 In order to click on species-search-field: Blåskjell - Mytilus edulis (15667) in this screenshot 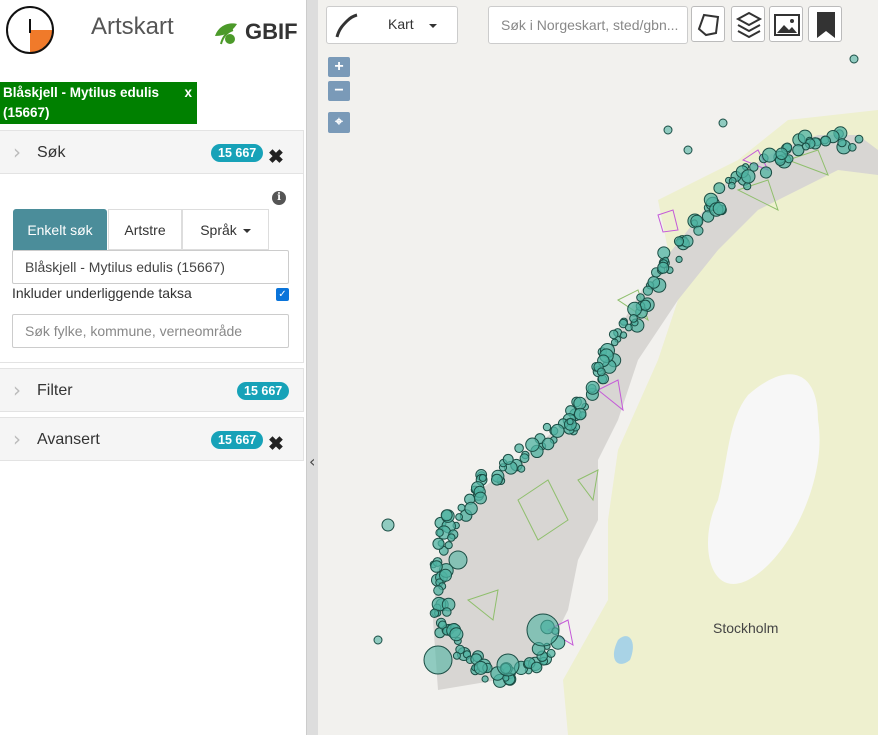, I will do `click(150, 267)`.